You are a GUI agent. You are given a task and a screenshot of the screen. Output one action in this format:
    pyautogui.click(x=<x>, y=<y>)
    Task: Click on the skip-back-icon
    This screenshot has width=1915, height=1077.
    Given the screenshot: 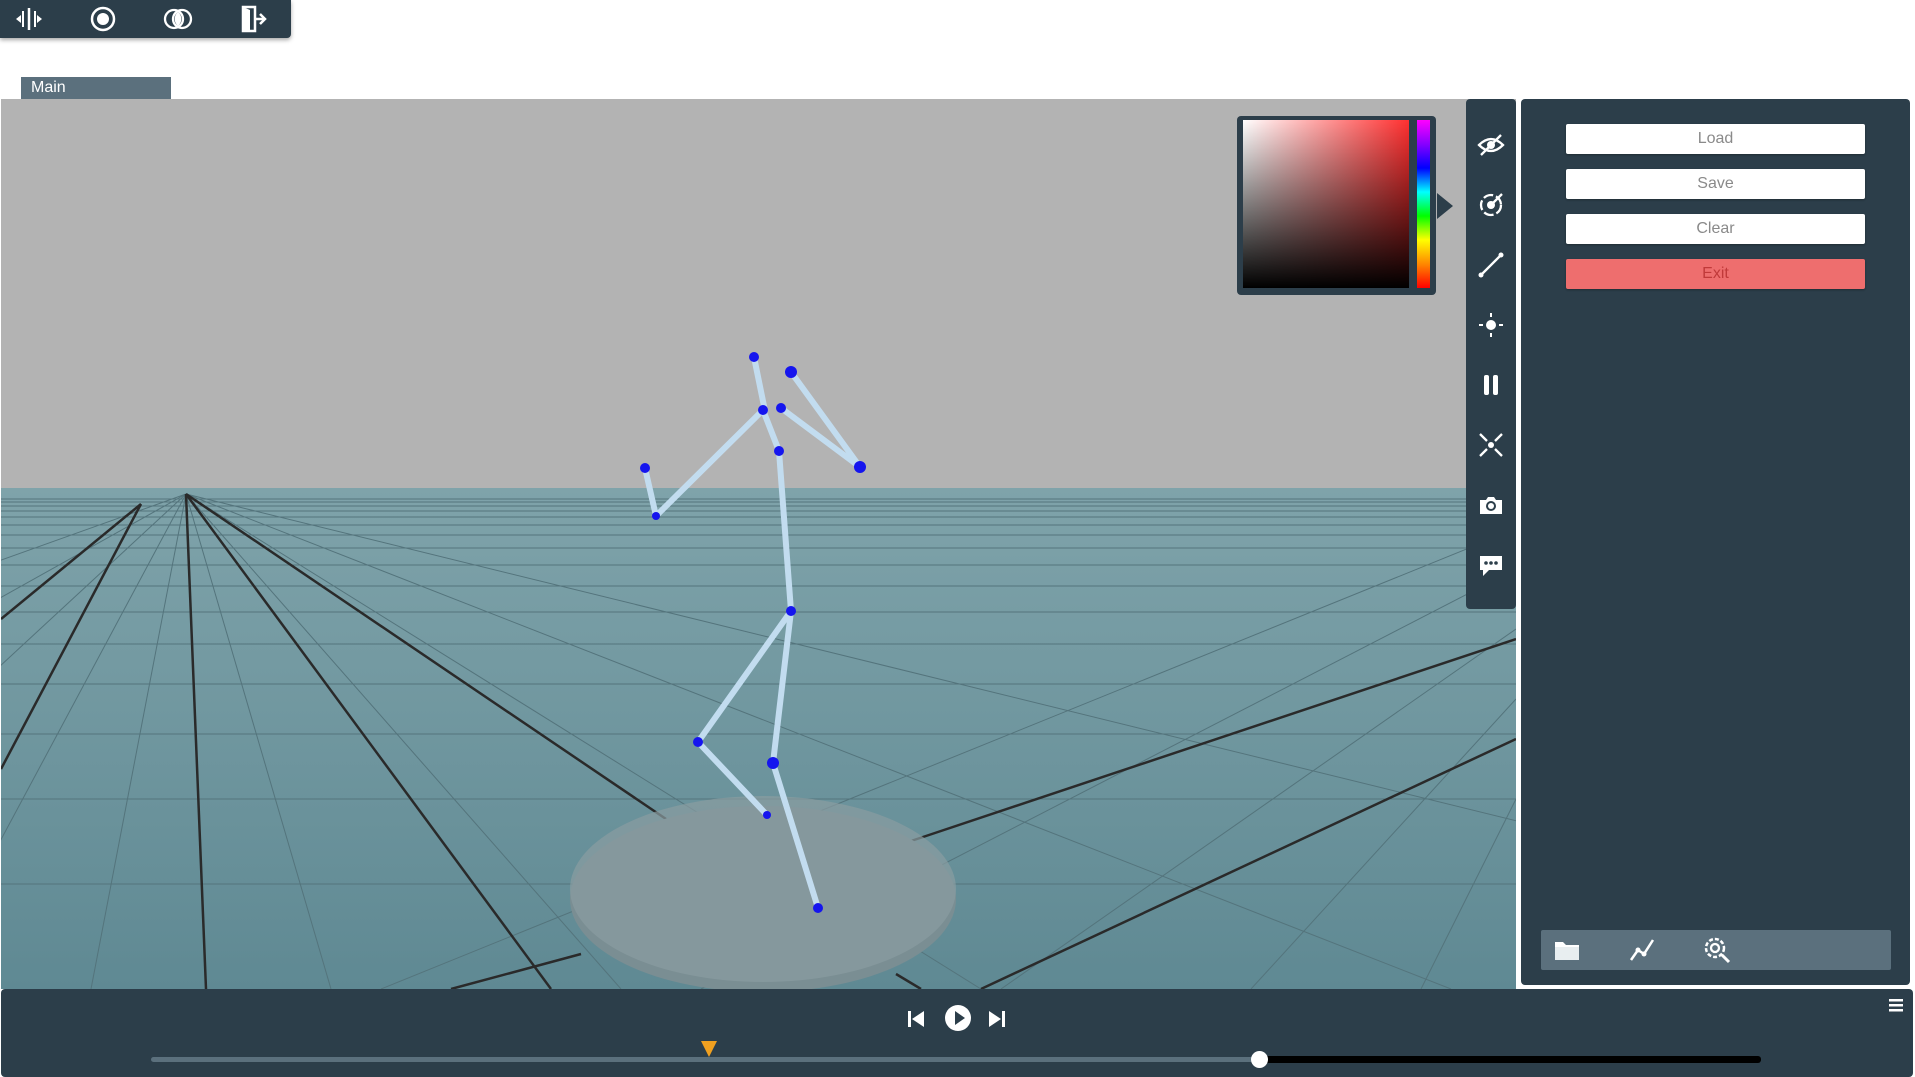 What is the action you would take?
    pyautogui.click(x=916, y=1019)
    